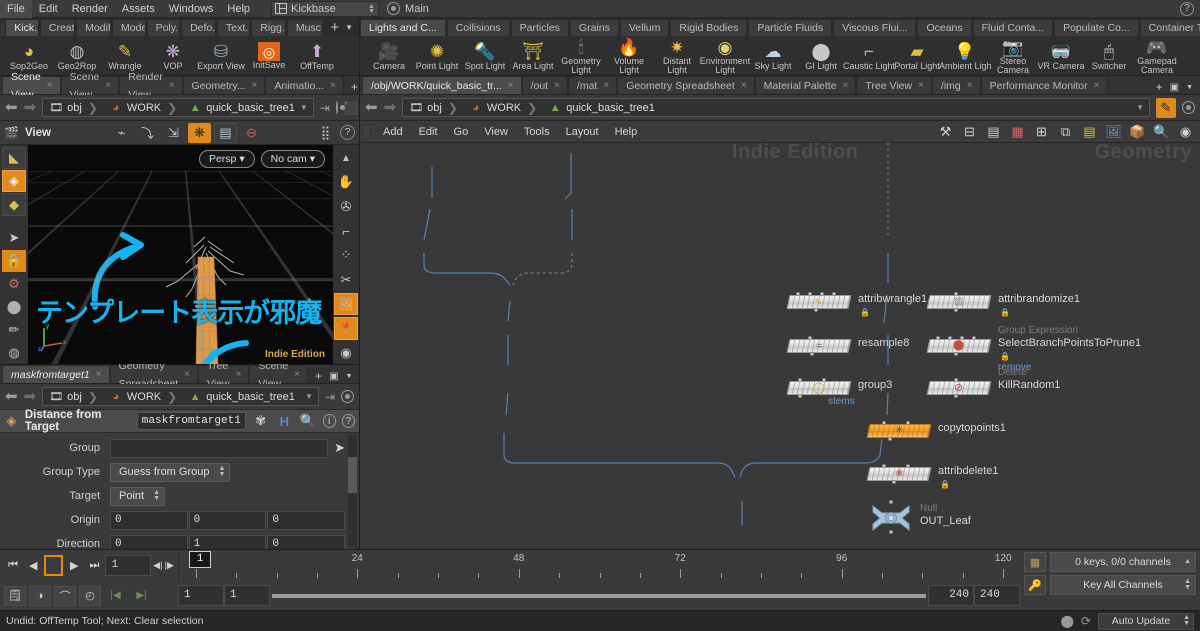 The image size is (1200, 631). I want to click on breadcrumb-dropdown-icon: ▼, so click(1142, 107).